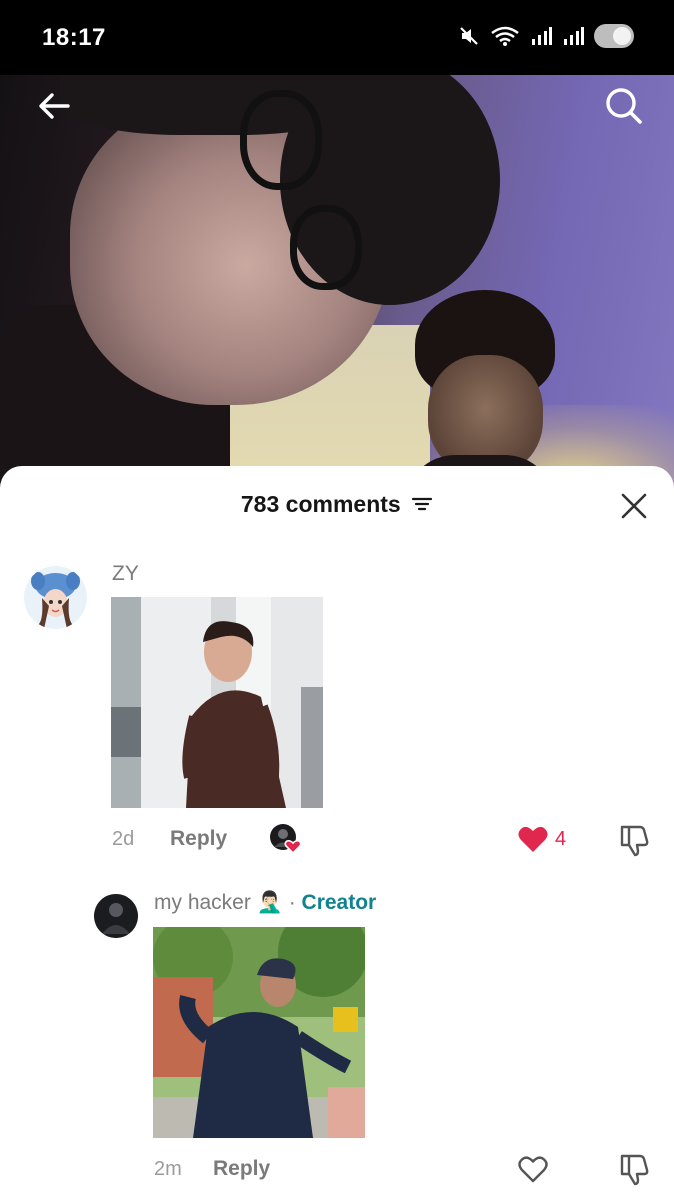 The image size is (674, 1199). What do you see at coordinates (505, 36) in the screenshot?
I see `wifi-icon` at bounding box center [505, 36].